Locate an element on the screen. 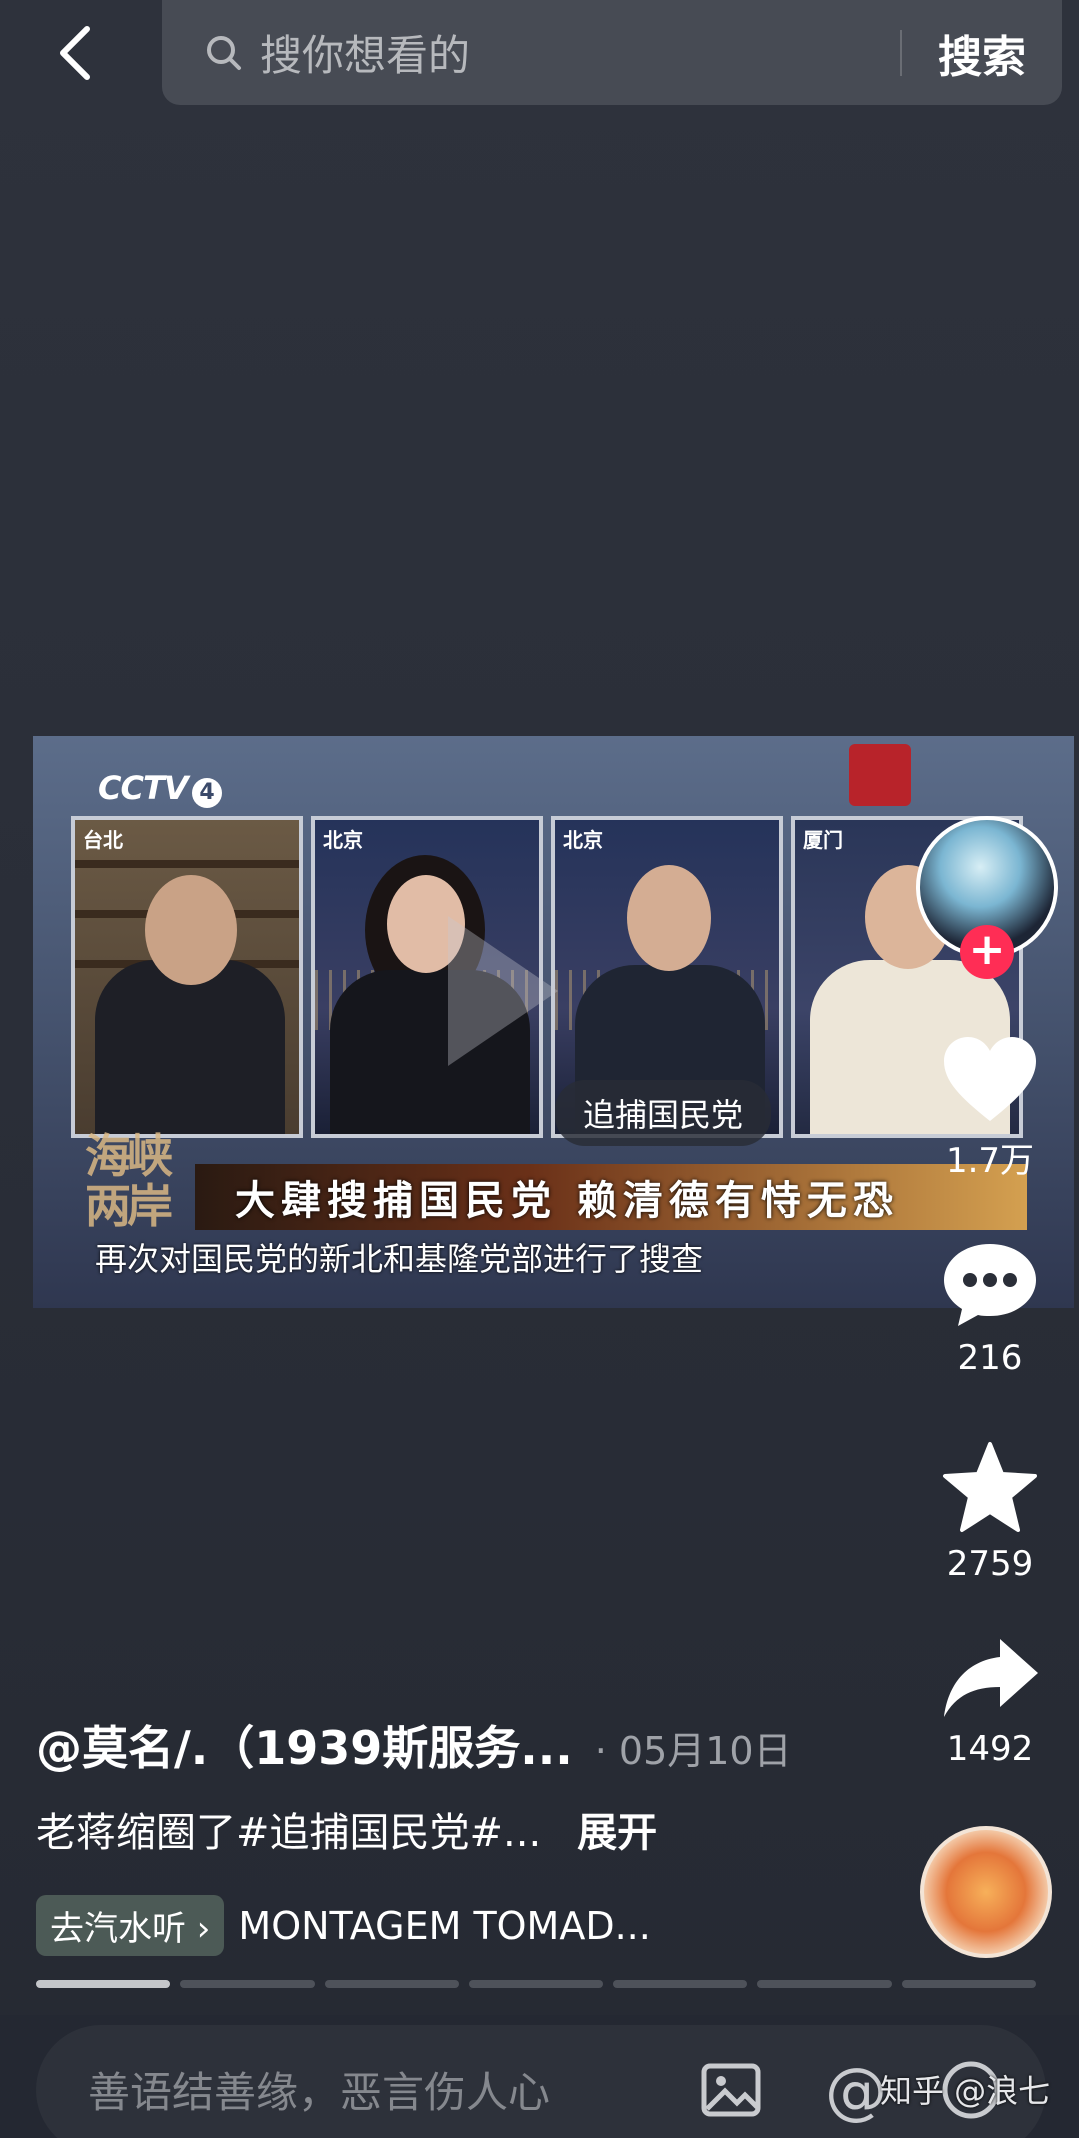 The width and height of the screenshot is (1079, 2138). expand-button: 展开 is located at coordinates (617, 1829).